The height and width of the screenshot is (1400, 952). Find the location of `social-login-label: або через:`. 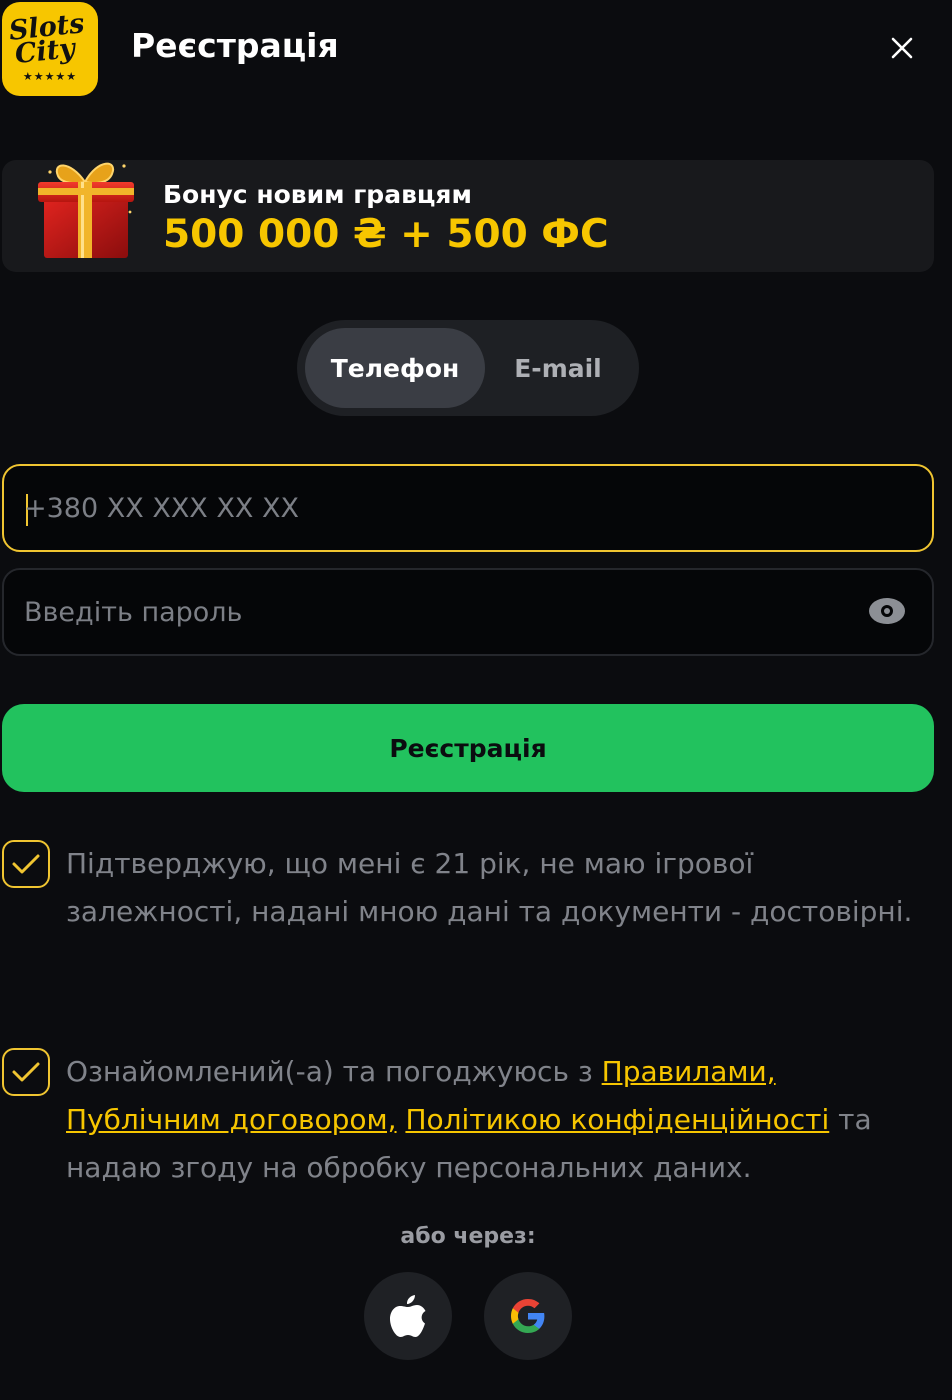

social-login-label: або через: is located at coordinates (468, 1236).